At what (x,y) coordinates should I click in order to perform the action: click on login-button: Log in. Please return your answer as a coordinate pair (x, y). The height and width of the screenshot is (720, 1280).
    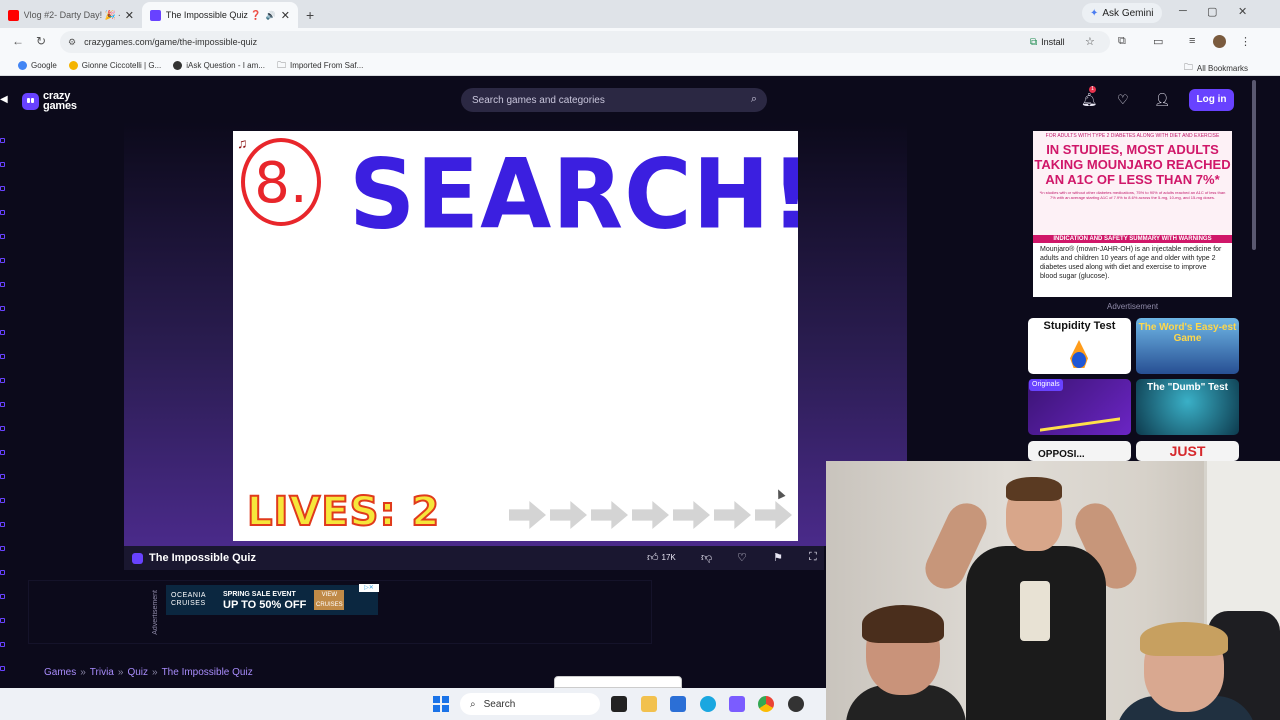
    Looking at the image, I should click on (1211, 100).